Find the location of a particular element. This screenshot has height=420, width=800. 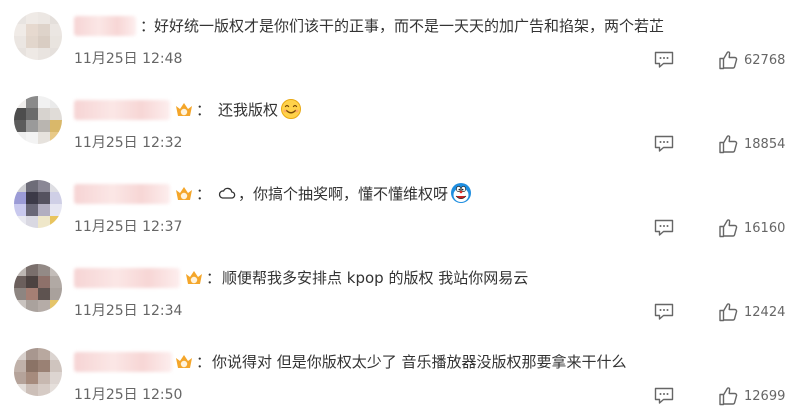

comment-time: 11月25日 12:37 is located at coordinates (128, 227).